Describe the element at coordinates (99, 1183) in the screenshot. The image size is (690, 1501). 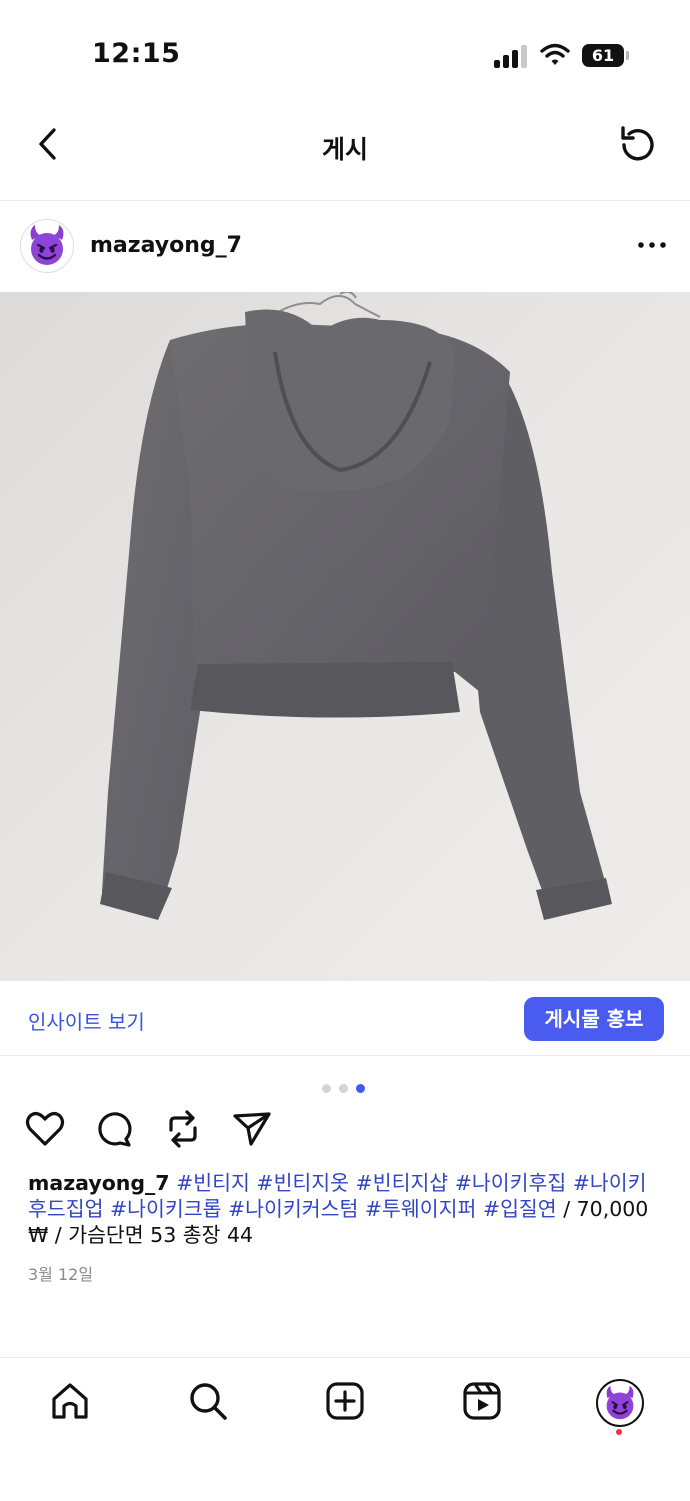
I see `caption-username: mazayong_7` at that location.